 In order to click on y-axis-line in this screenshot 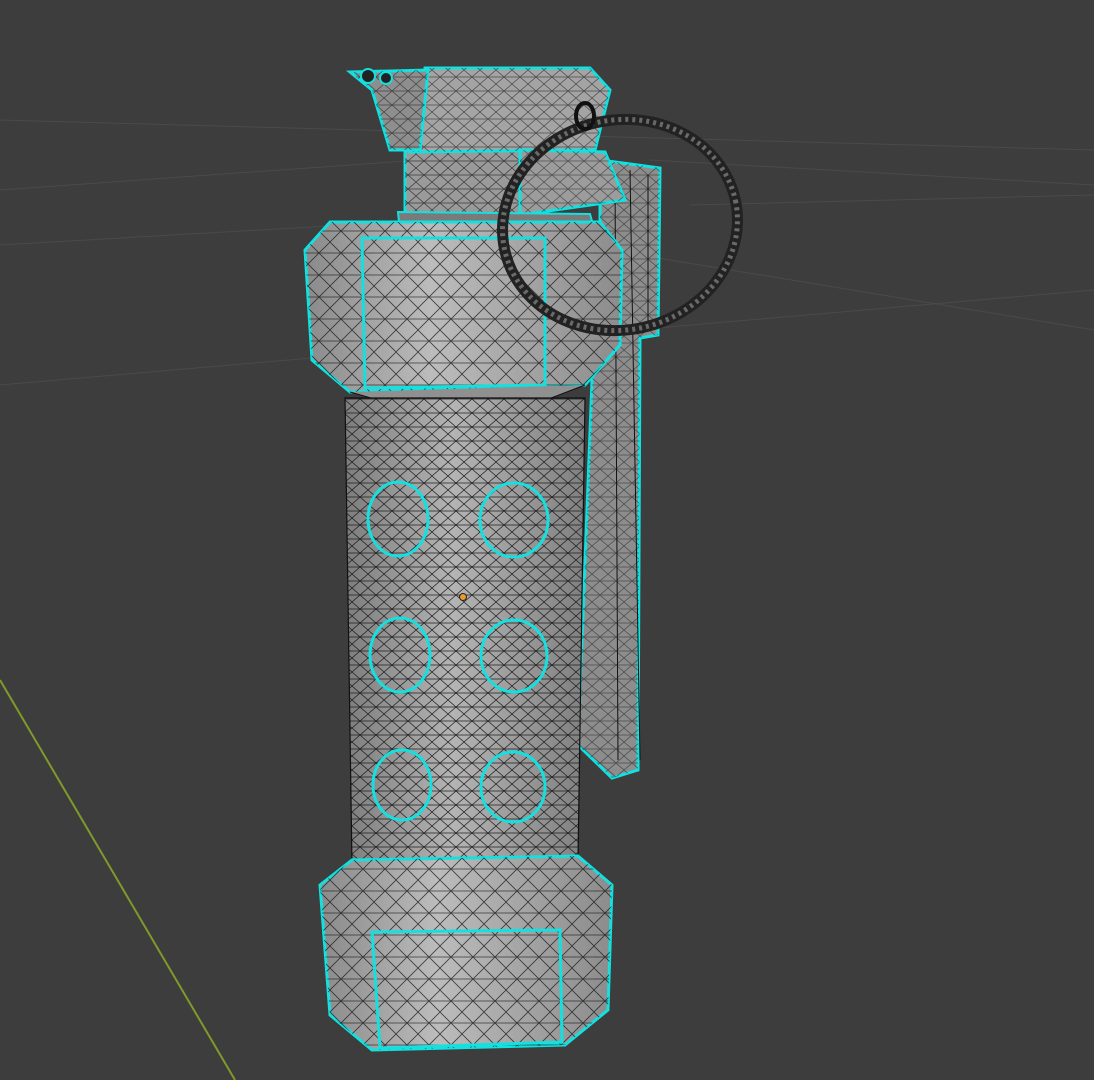, I will do `click(118, 879)`.